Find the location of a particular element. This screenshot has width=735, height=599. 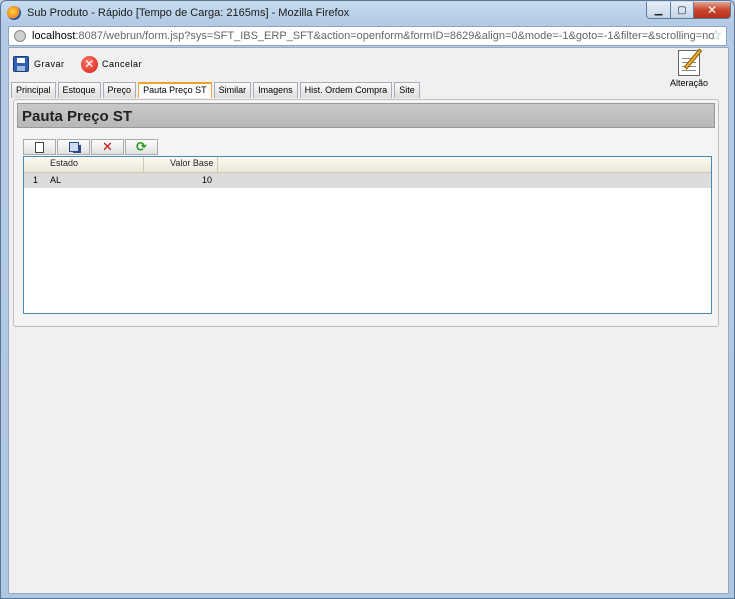

delete-record-button: ✕ is located at coordinates (107, 147).